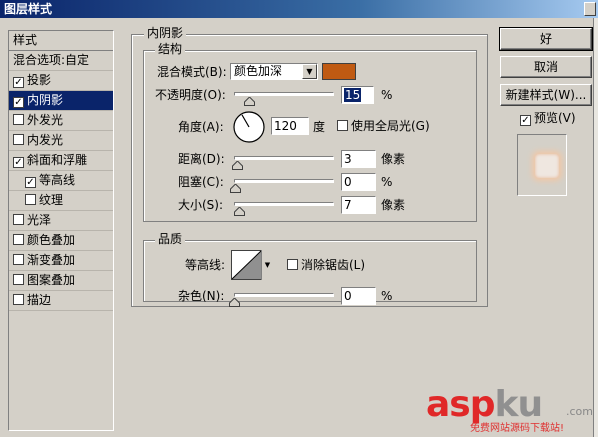 This screenshot has width=598, height=437. I want to click on choke-unit: %, so click(387, 182).